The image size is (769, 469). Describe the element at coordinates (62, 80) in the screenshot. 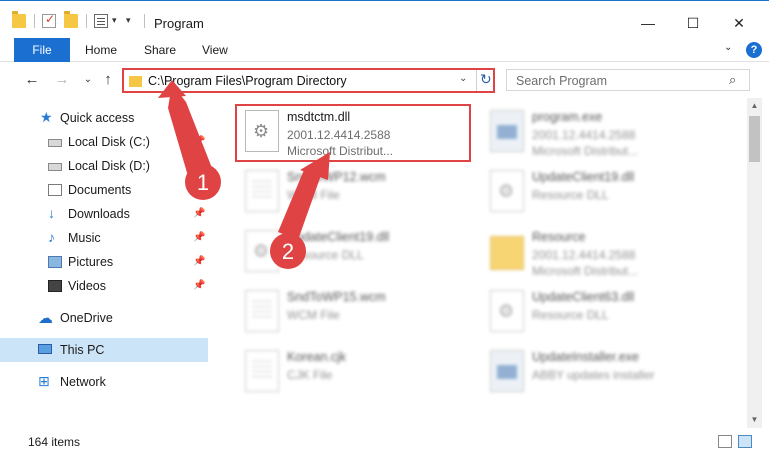

I see `forward-button: →` at that location.